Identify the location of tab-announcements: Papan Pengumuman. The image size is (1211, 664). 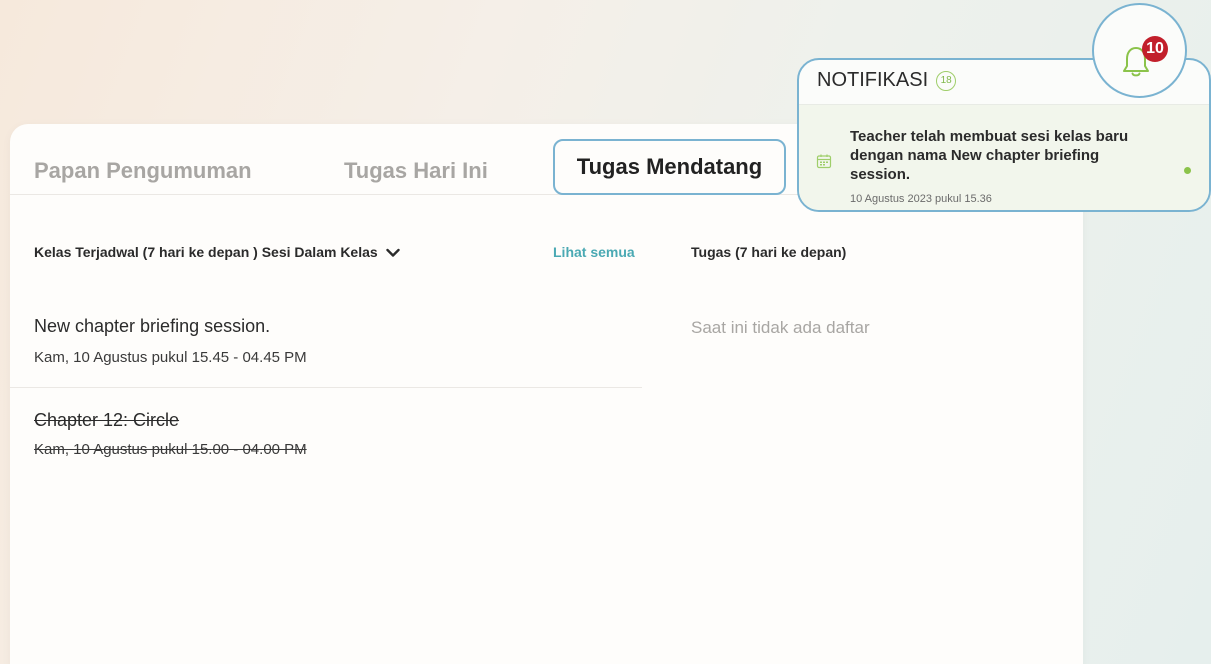
(143, 171).